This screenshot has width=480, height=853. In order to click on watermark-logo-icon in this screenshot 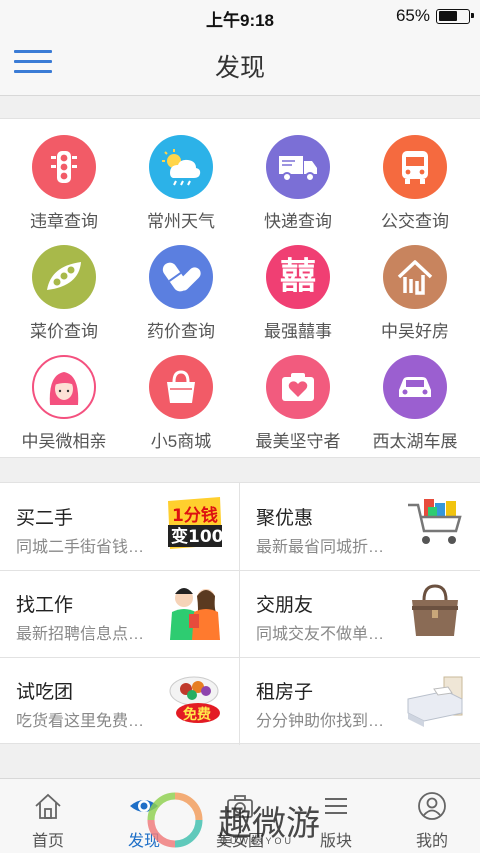, I will do `click(175, 820)`.